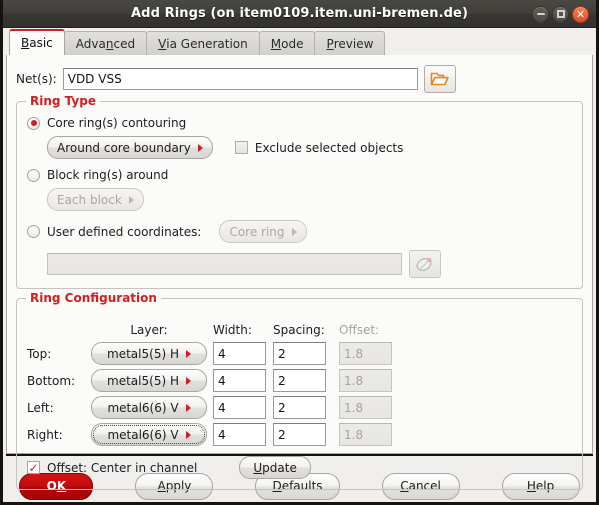 Image resolution: width=599 pixels, height=505 pixels. Describe the element at coordinates (143, 353) in the screenshot. I see `combo-layer-top-label: metal5(5) H` at that location.